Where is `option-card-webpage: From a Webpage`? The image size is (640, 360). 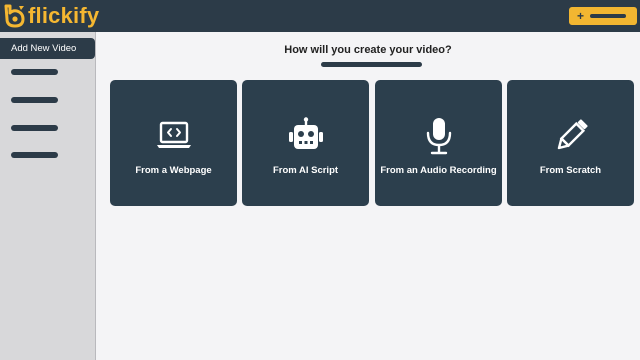
option-card-webpage: From a Webpage is located at coordinates (173, 143).